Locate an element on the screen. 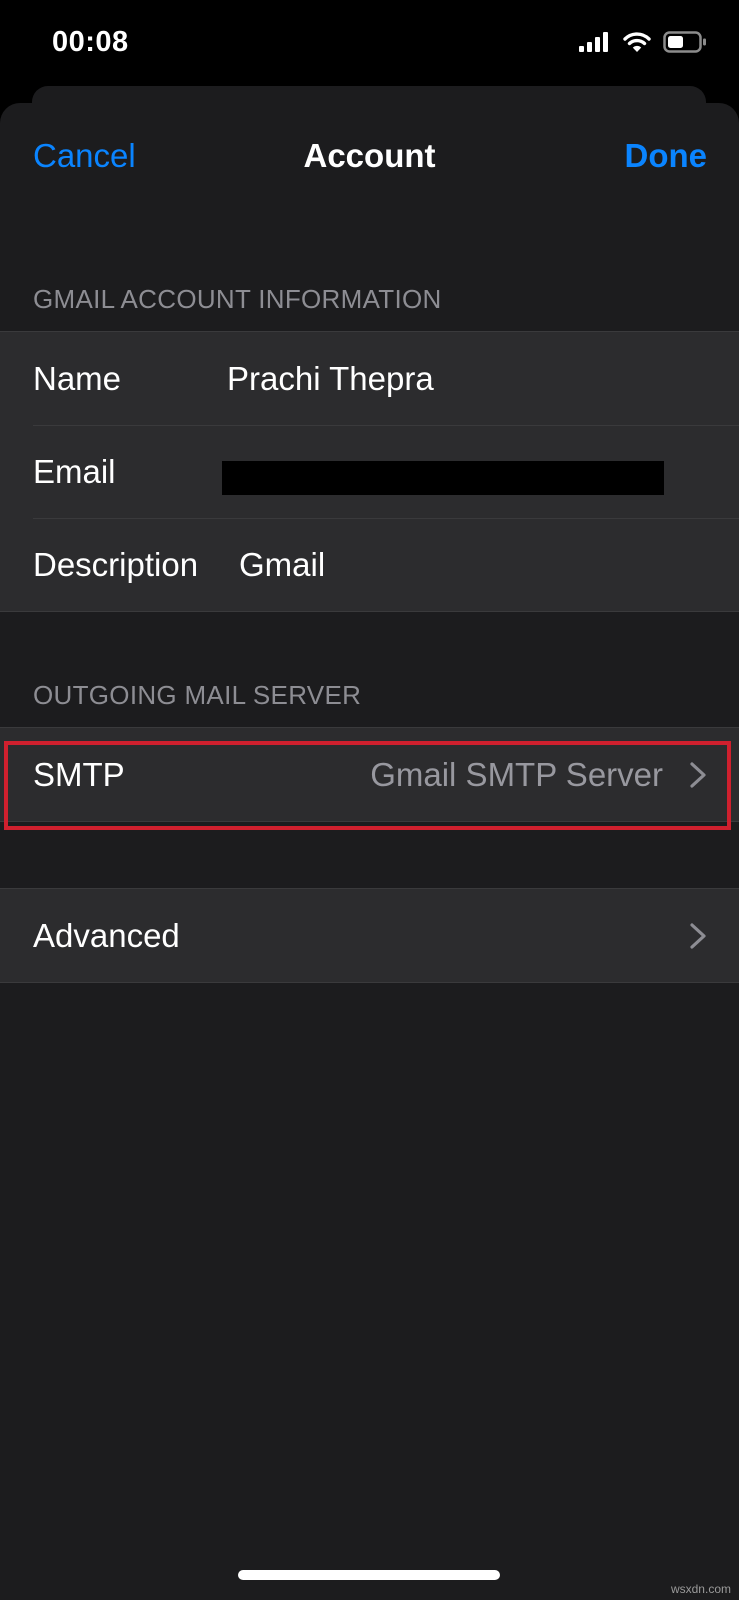 This screenshot has width=739, height=1600. smtp-label: SMTP is located at coordinates (79, 774).